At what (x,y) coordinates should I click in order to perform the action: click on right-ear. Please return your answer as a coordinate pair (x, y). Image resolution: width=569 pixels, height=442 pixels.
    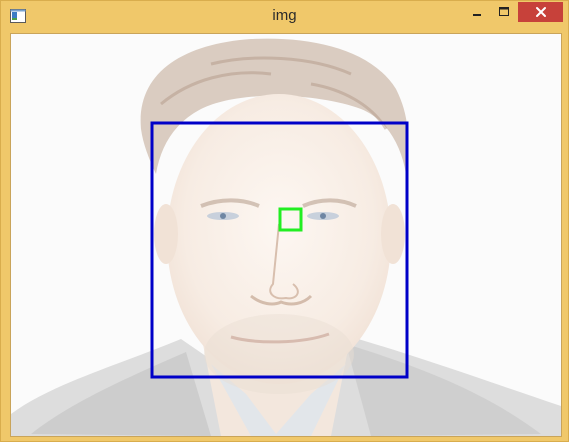
    Looking at the image, I should click on (393, 234).